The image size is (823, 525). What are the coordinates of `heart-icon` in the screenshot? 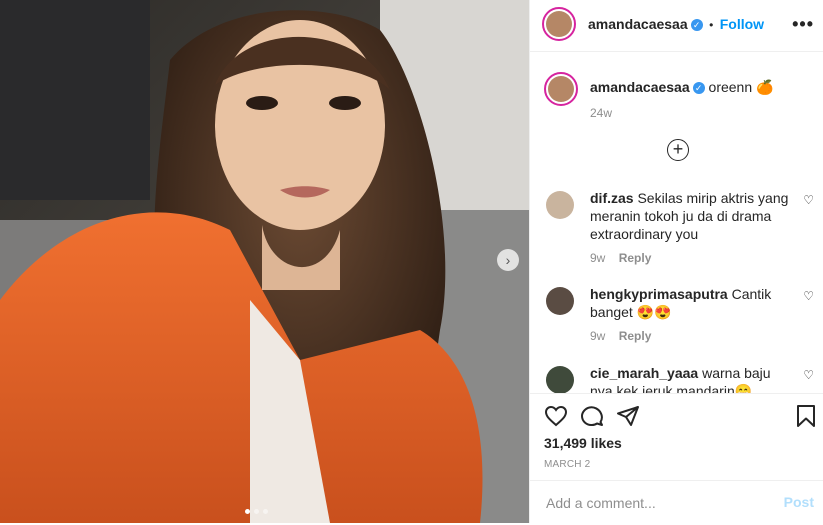 It's located at (556, 418).